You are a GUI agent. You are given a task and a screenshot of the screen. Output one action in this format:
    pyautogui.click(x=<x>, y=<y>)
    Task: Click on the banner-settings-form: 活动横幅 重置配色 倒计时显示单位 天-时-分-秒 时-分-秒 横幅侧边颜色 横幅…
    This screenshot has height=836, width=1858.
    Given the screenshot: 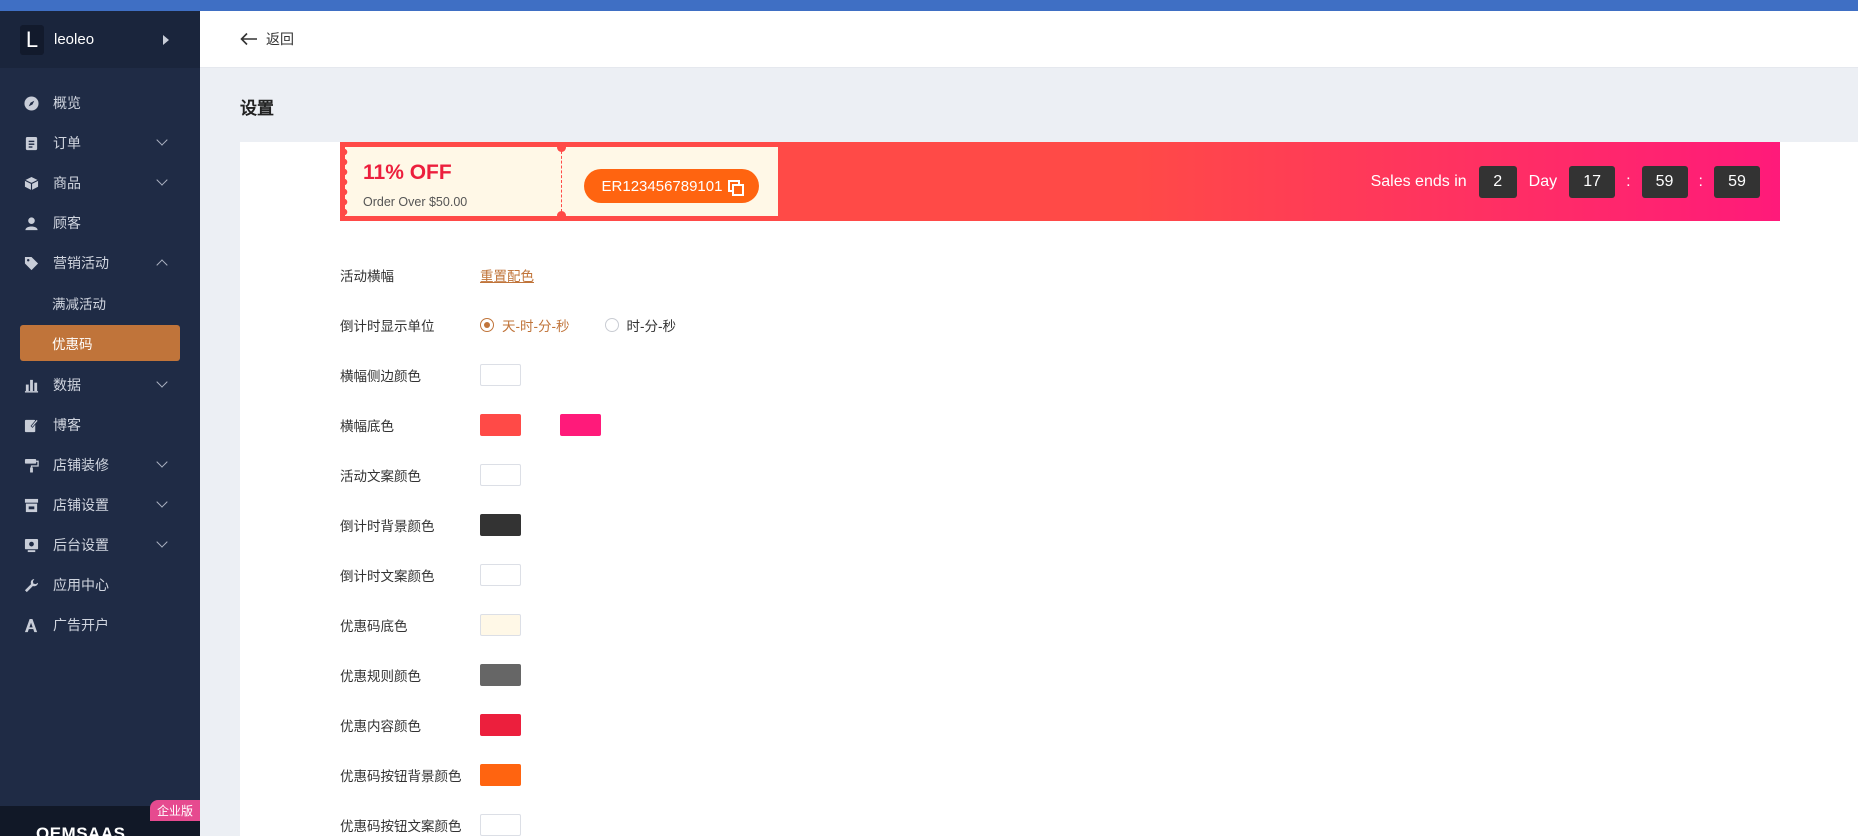 What is the action you would take?
    pyautogui.click(x=525, y=543)
    